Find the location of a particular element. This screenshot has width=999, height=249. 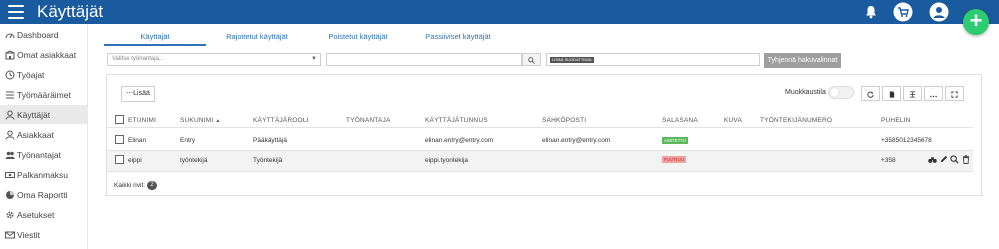

mail-icon is located at coordinates (9, 234).